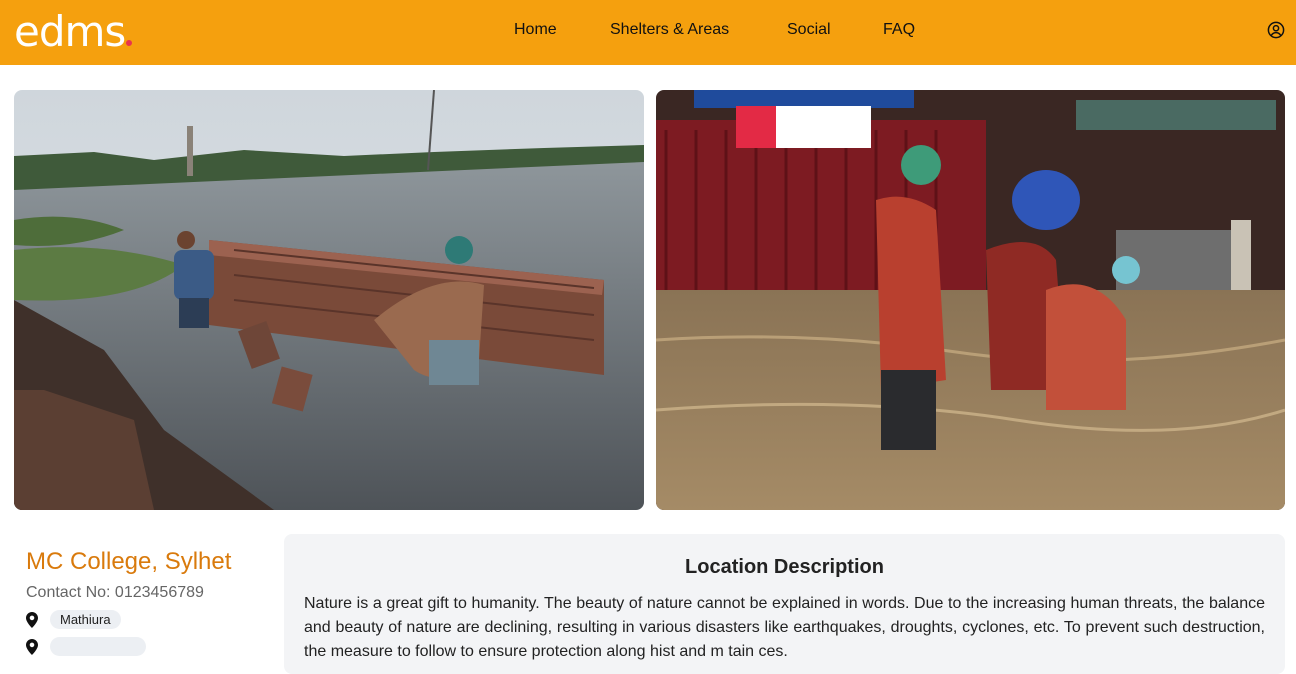 The height and width of the screenshot is (674, 1296). Describe the element at coordinates (1276, 30) in the screenshot. I see `user-circle-icon` at that location.